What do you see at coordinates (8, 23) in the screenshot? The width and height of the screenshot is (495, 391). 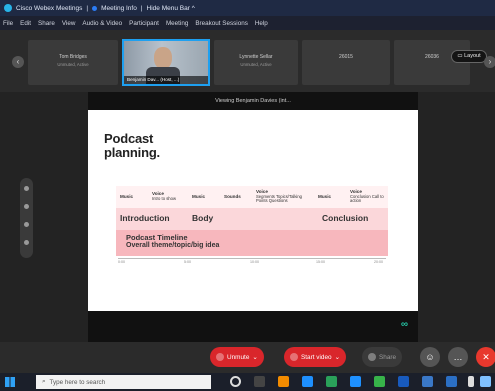 I see `menu-file: File` at bounding box center [8, 23].